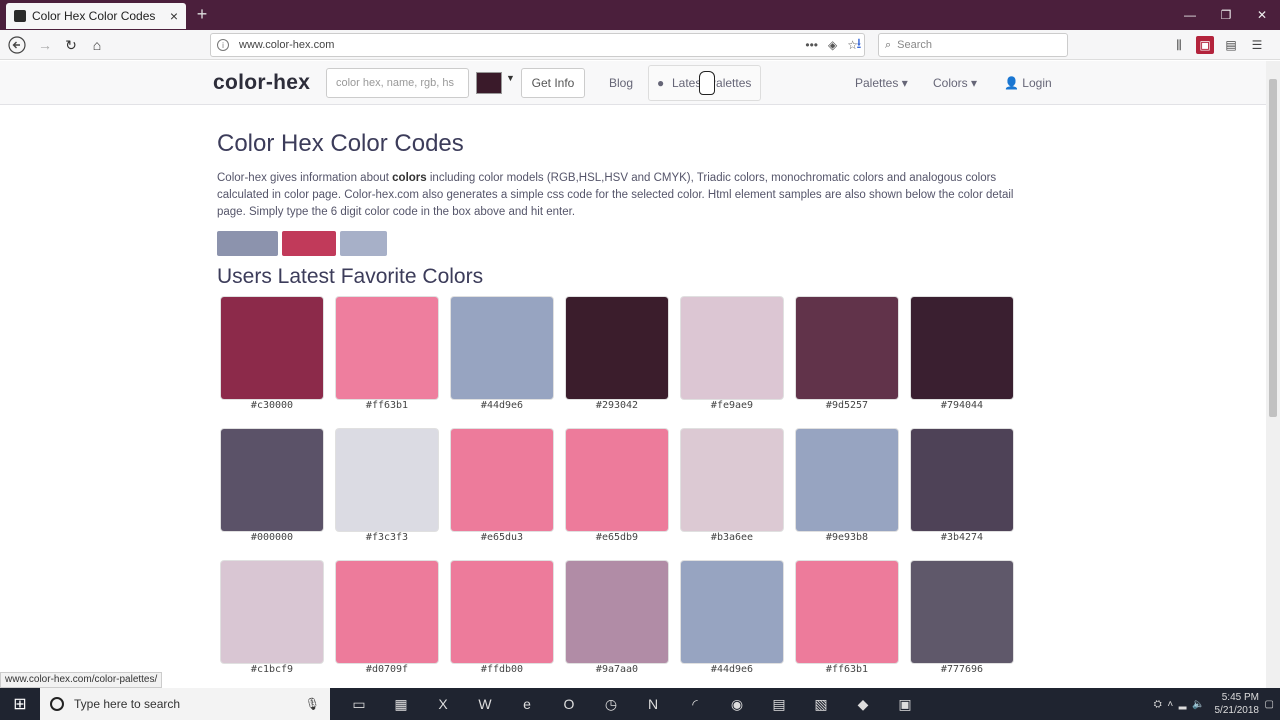 The image size is (1280, 720). Describe the element at coordinates (1231, 45) in the screenshot. I see `sidebar-icon: ▤` at that location.